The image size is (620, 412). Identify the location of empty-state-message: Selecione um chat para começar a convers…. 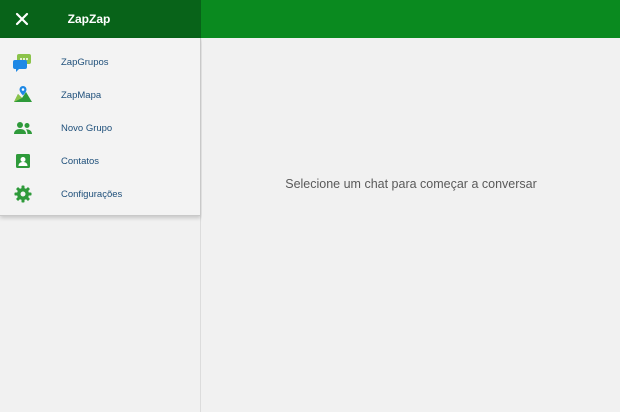
(411, 184).